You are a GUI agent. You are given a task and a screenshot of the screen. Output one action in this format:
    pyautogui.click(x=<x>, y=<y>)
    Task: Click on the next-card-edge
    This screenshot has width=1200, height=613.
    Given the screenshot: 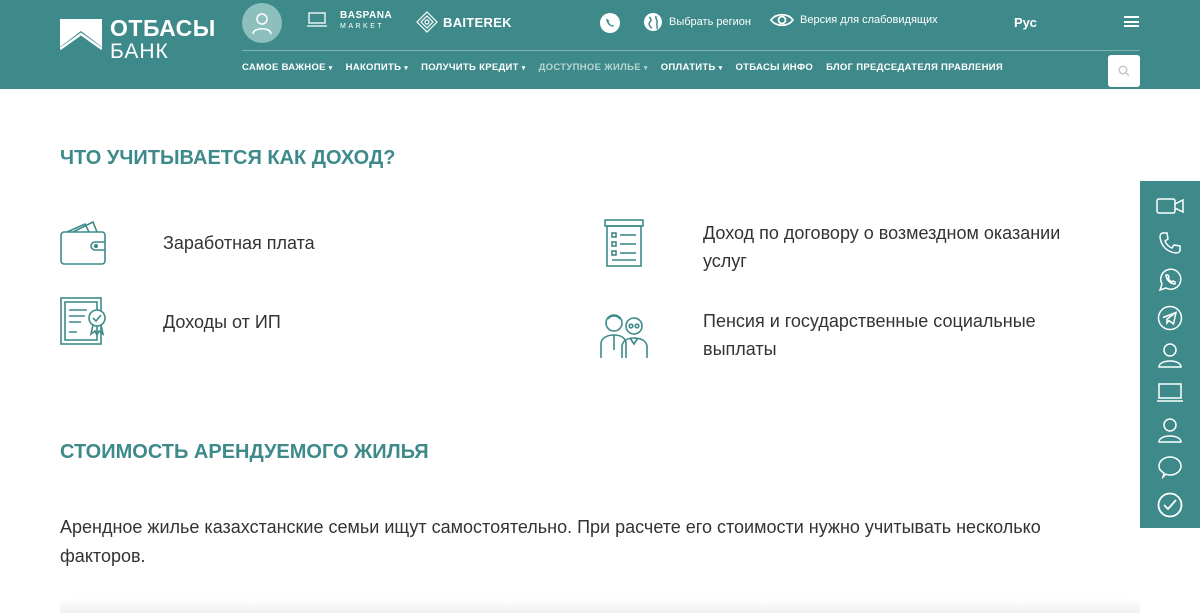 What is the action you would take?
    pyautogui.click(x=600, y=605)
    